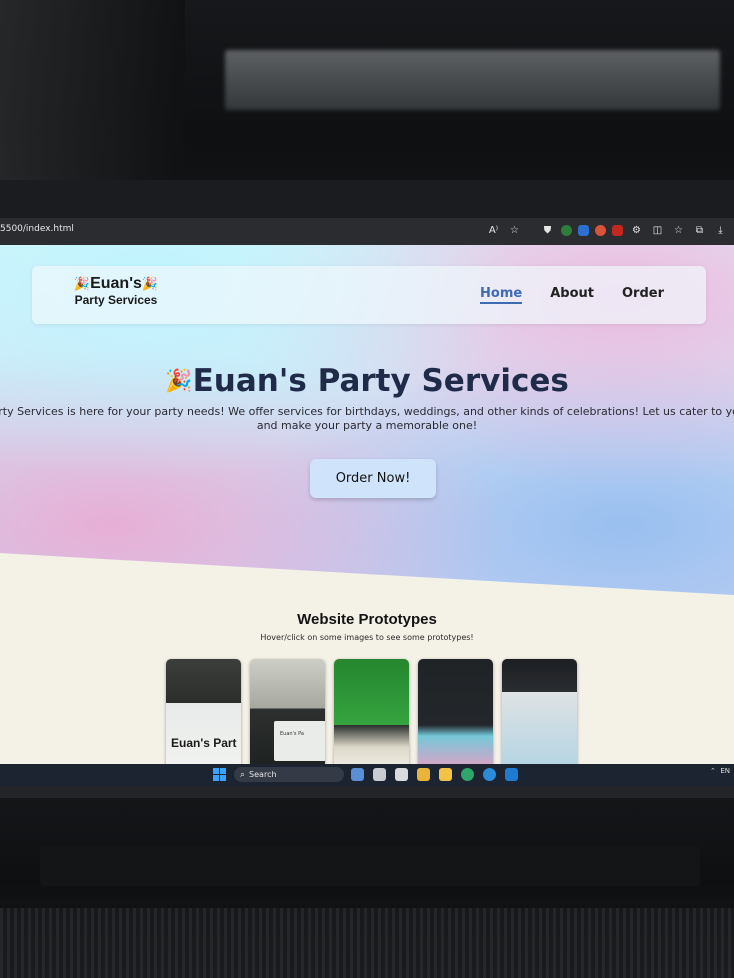 The image size is (734, 978). I want to click on monitor-bezel, so click(367, 199).